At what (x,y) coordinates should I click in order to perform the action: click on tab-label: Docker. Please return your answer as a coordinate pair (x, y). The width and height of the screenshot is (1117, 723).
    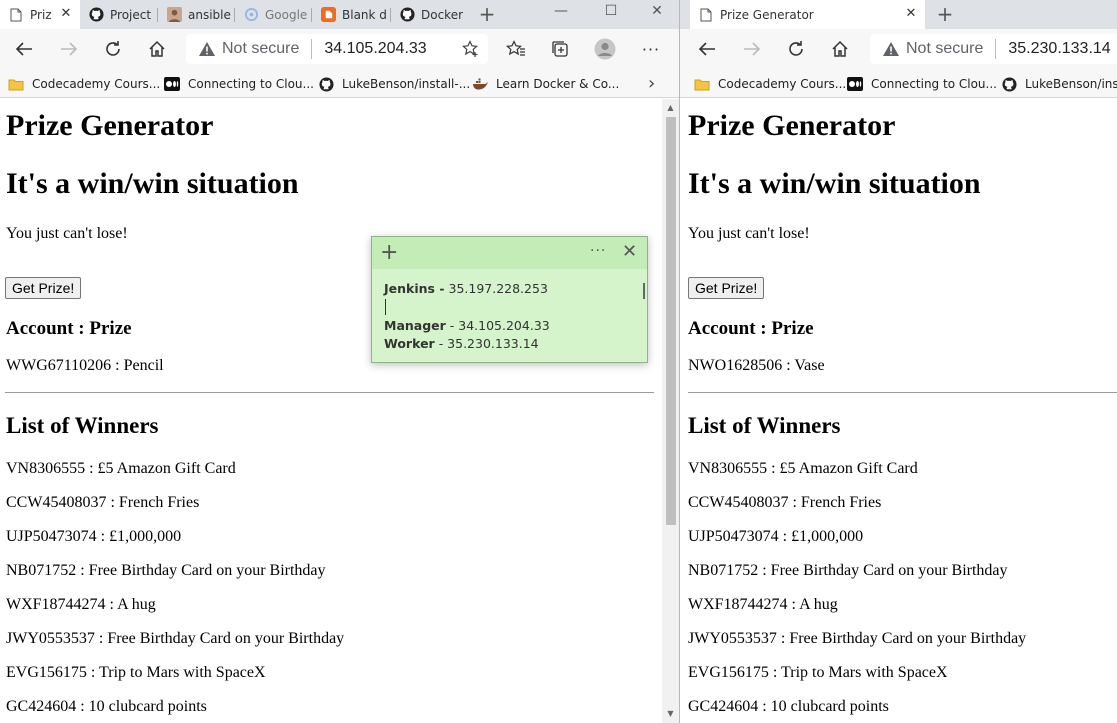
    Looking at the image, I should click on (442, 14).